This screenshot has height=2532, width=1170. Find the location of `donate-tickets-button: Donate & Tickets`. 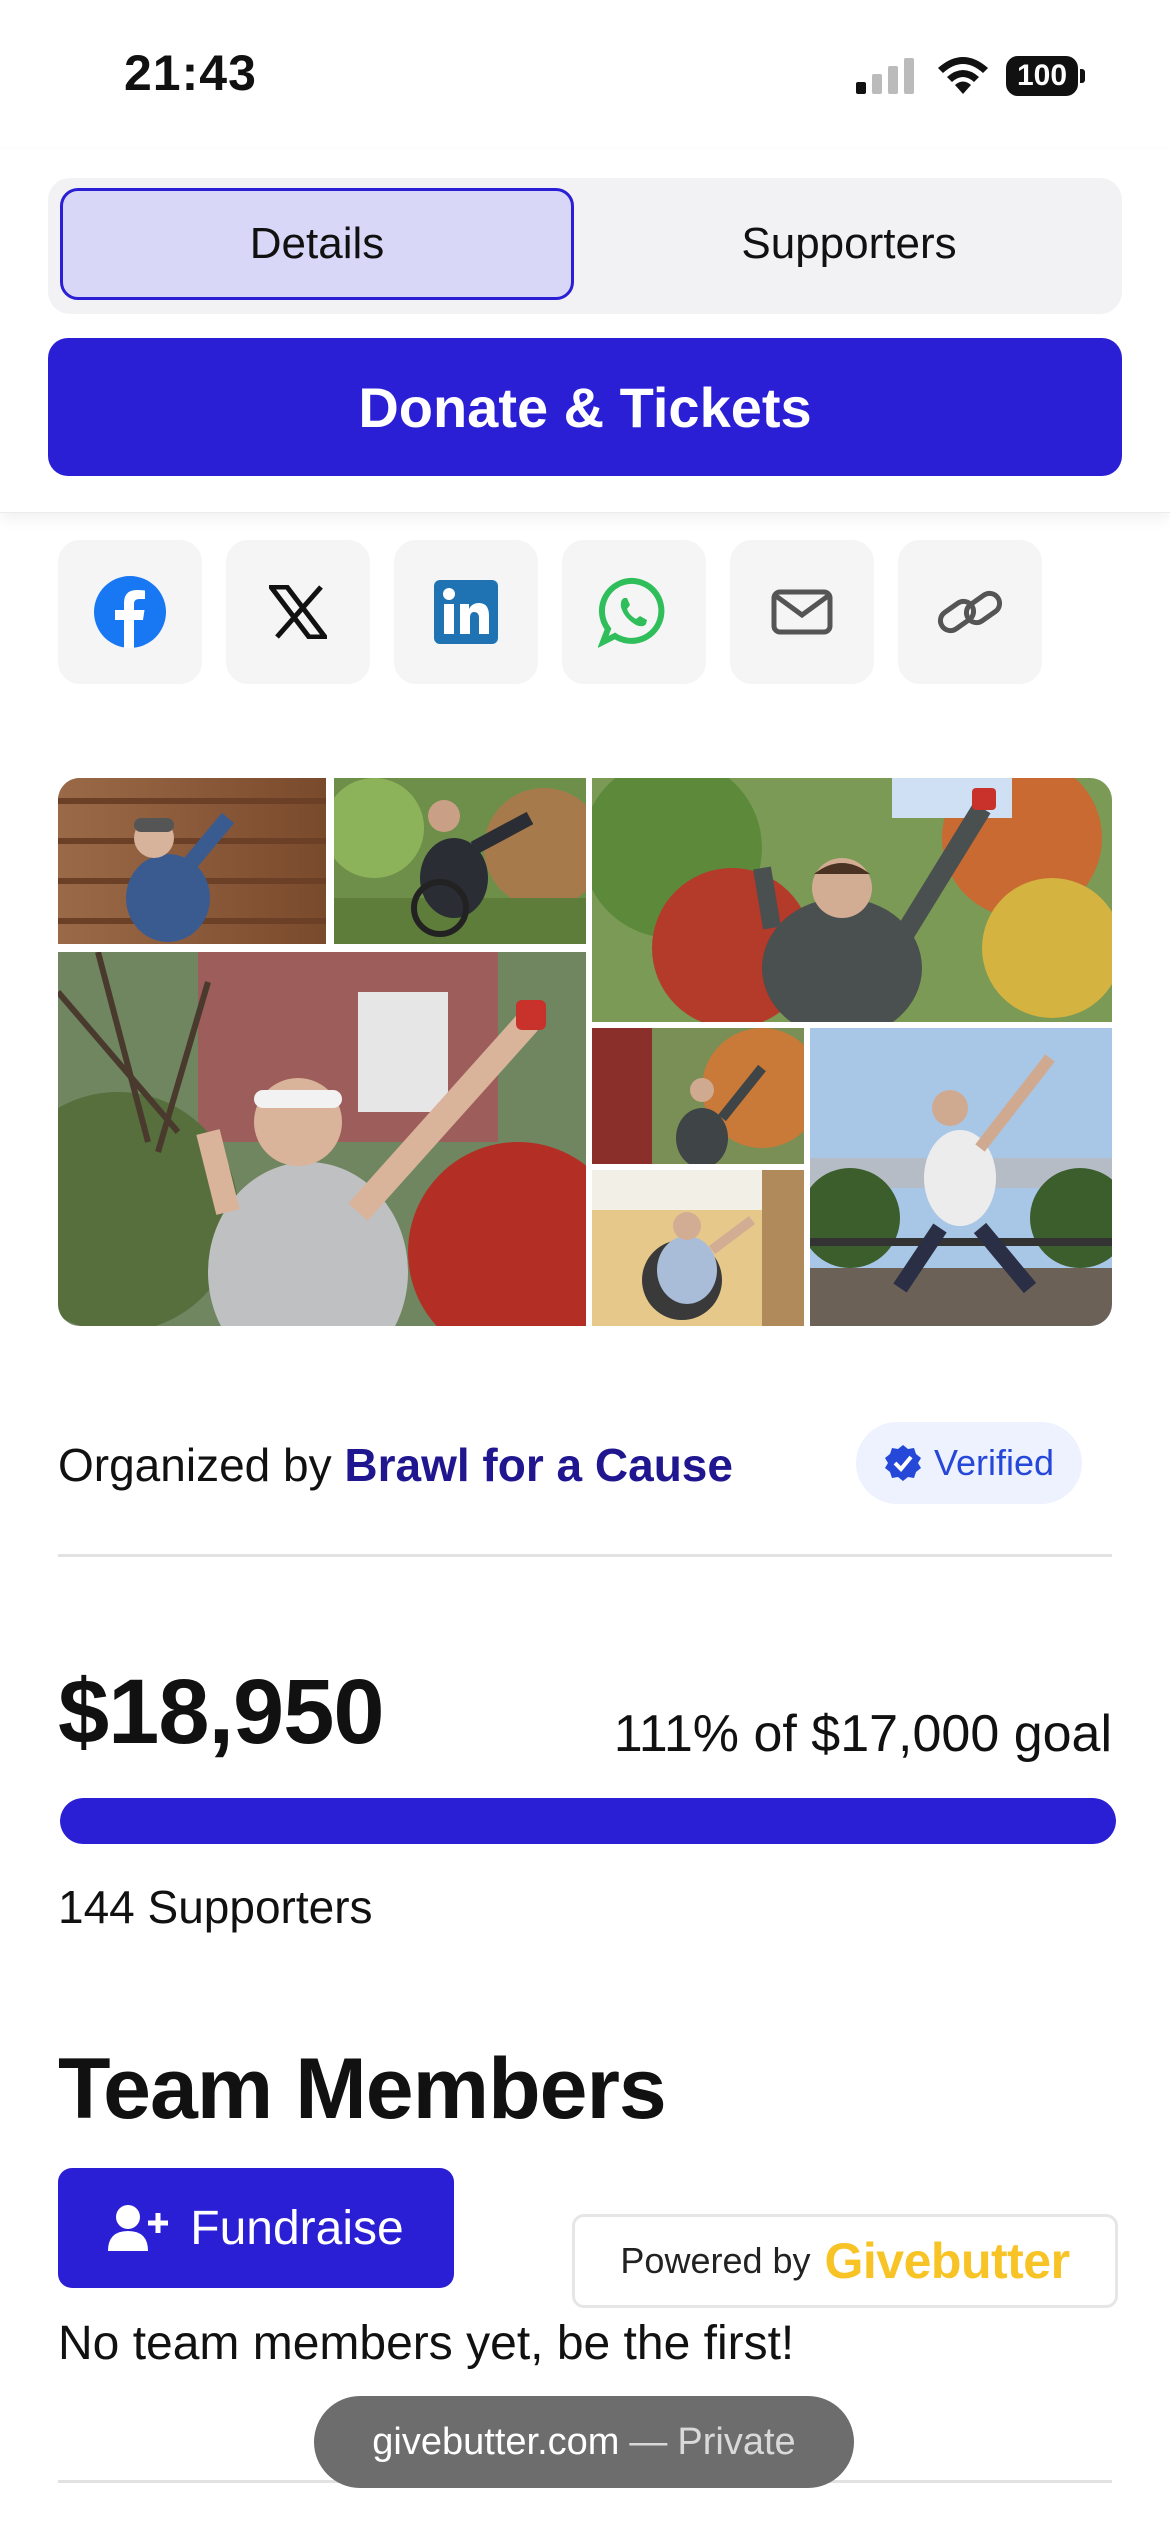

donate-tickets-button: Donate & Tickets is located at coordinates (585, 407).